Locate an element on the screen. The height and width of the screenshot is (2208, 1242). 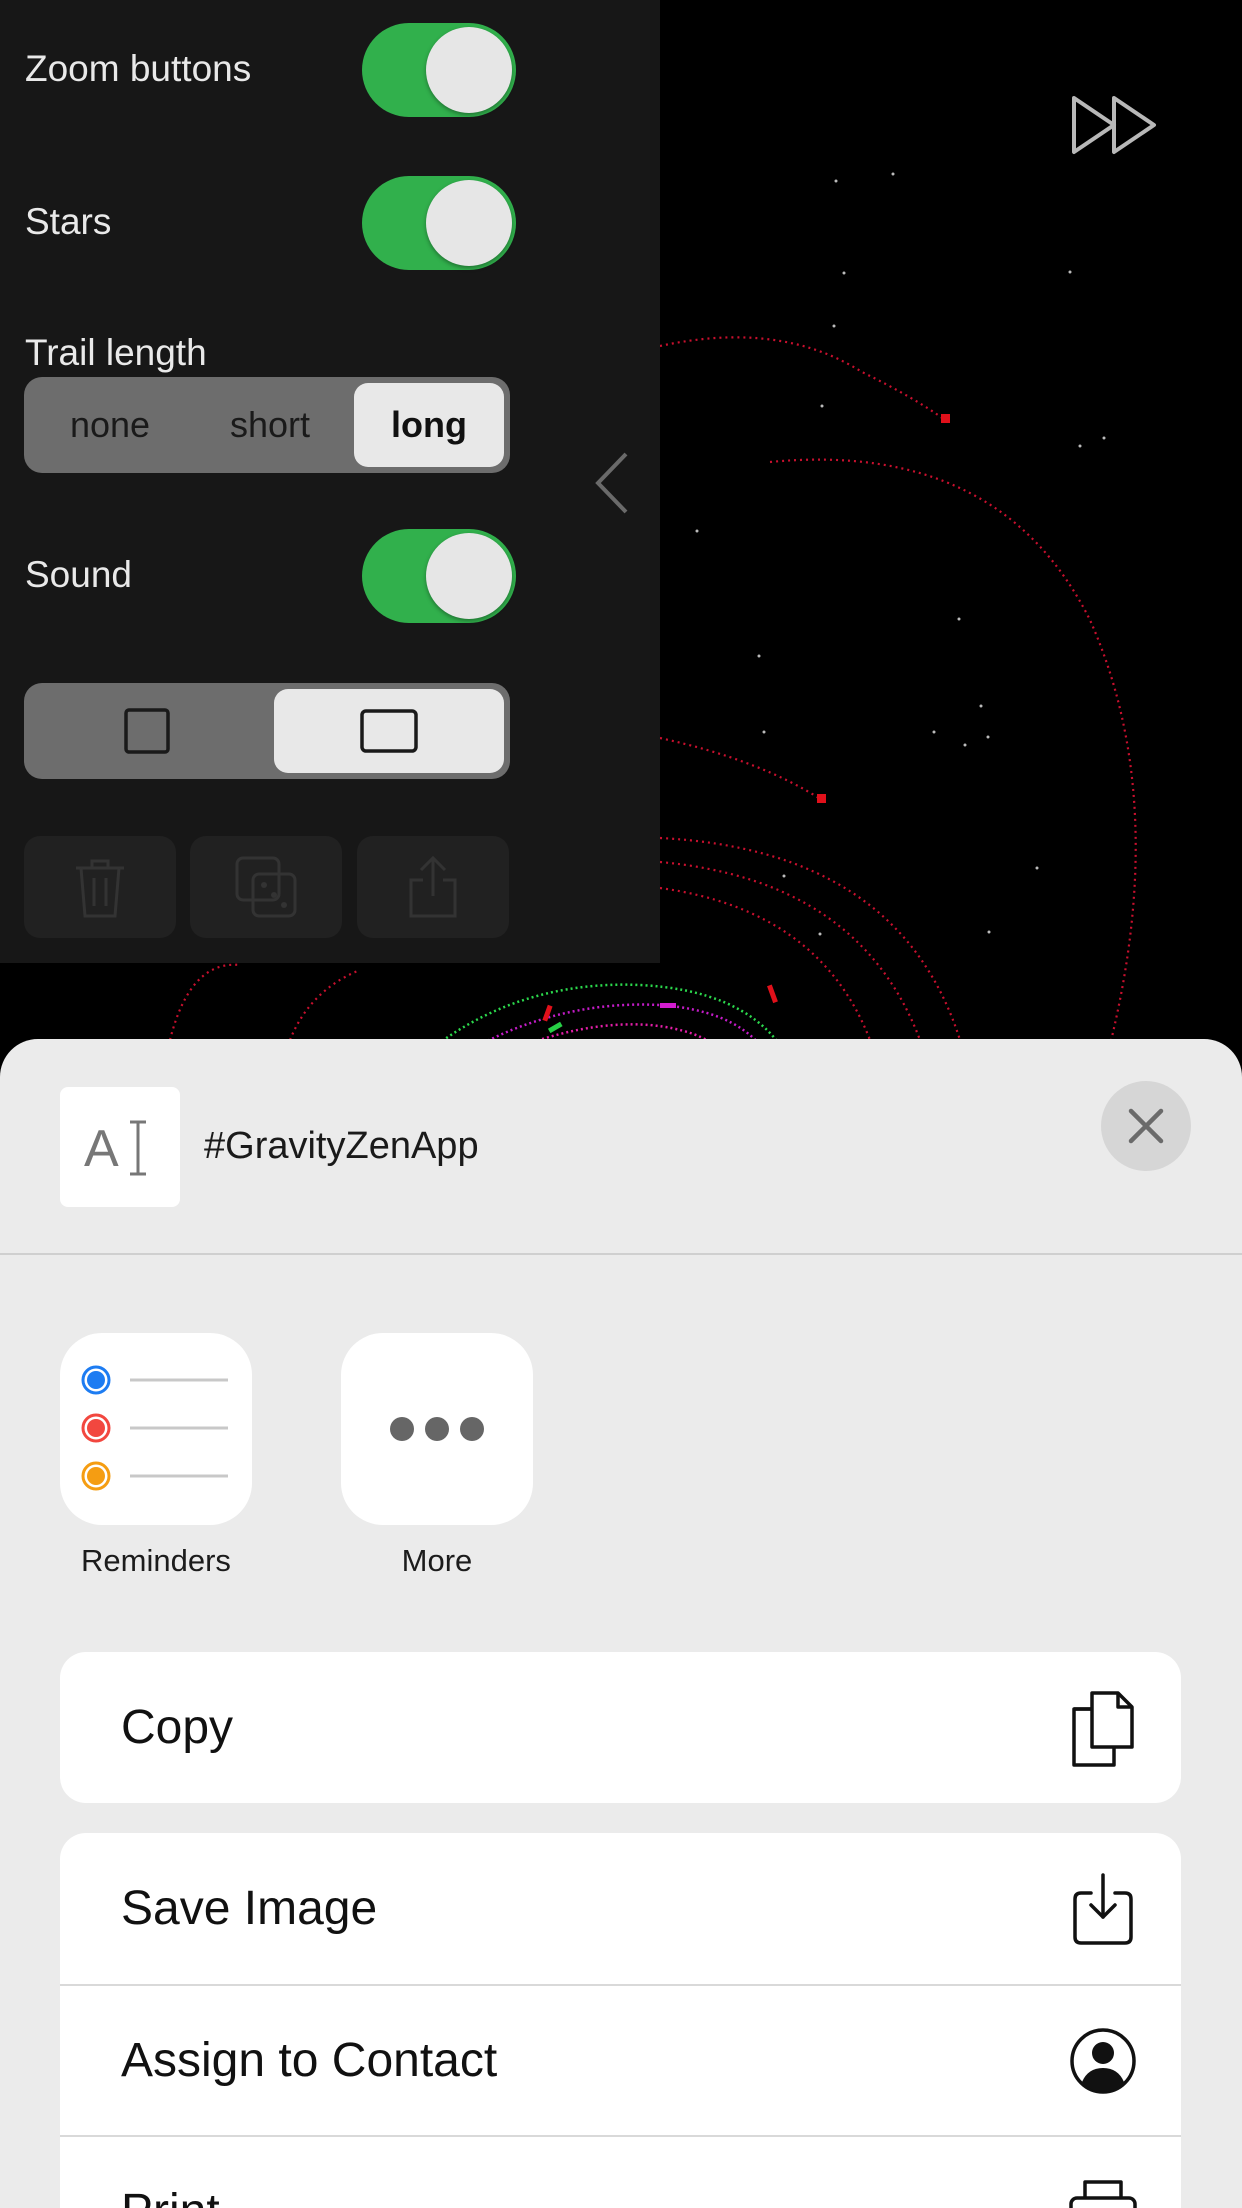
zoom-buttons-label: Zoom buttons is located at coordinates (138, 68).